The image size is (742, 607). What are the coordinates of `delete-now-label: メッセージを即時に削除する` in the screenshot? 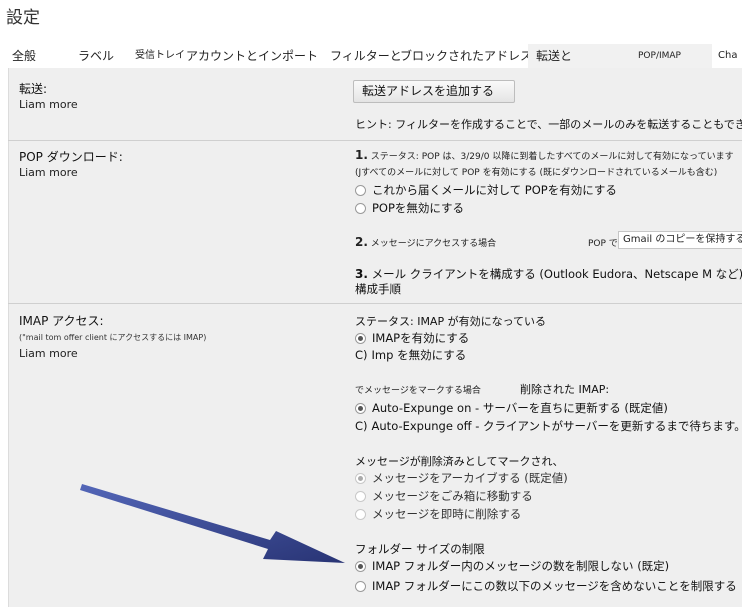 It's located at (447, 514).